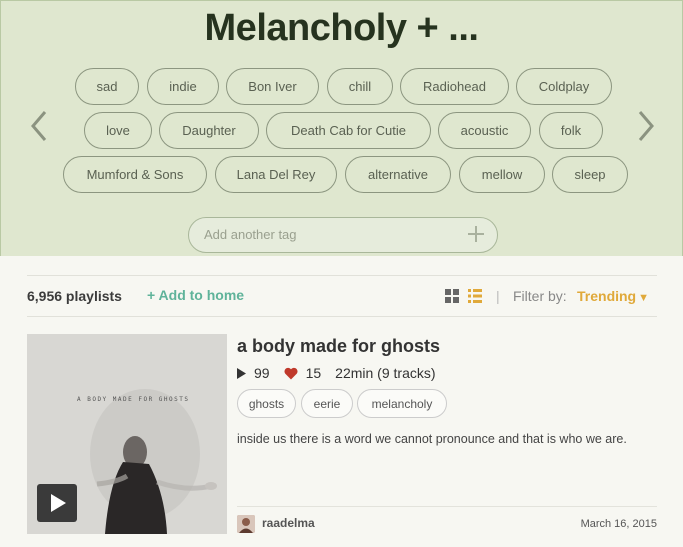 This screenshot has width=683, height=547. What do you see at coordinates (127, 434) in the screenshot?
I see `playlist-cover: A BODY MADE FOR GHOSTS` at bounding box center [127, 434].